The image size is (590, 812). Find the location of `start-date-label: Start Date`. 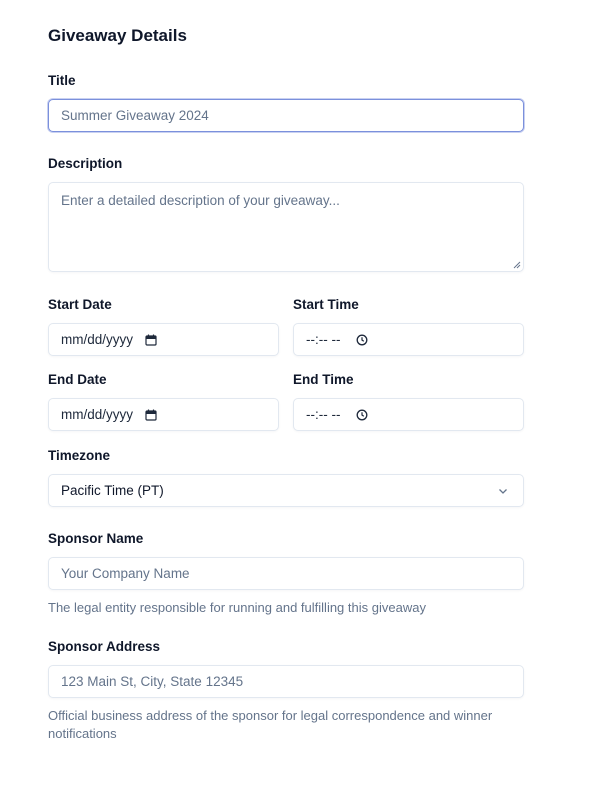

start-date-label: Start Date is located at coordinates (80, 304).